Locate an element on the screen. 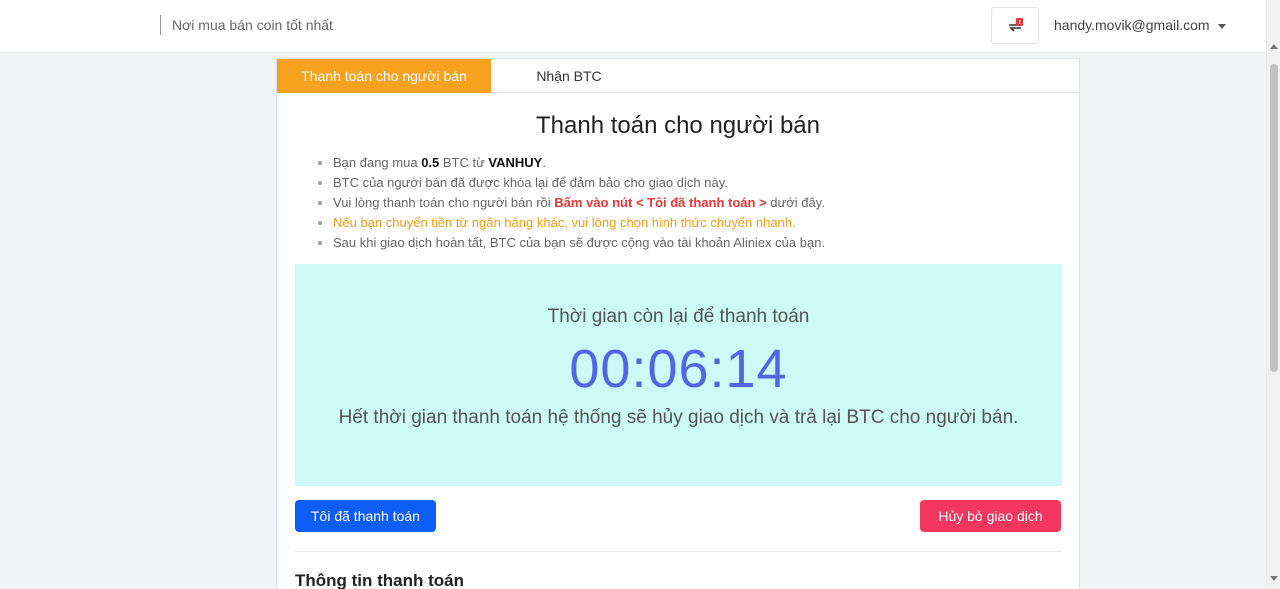 Image resolution: width=1280 pixels, height=589 pixels. notification-transfer-icon is located at coordinates (1016, 24).